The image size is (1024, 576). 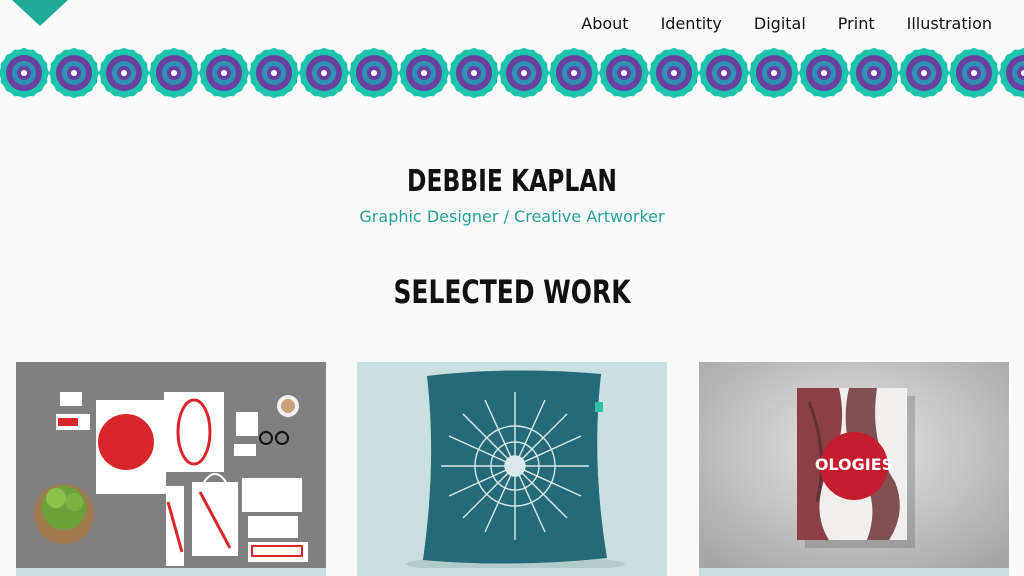 What do you see at coordinates (691, 24) in the screenshot?
I see `nav-identity: Identity` at bounding box center [691, 24].